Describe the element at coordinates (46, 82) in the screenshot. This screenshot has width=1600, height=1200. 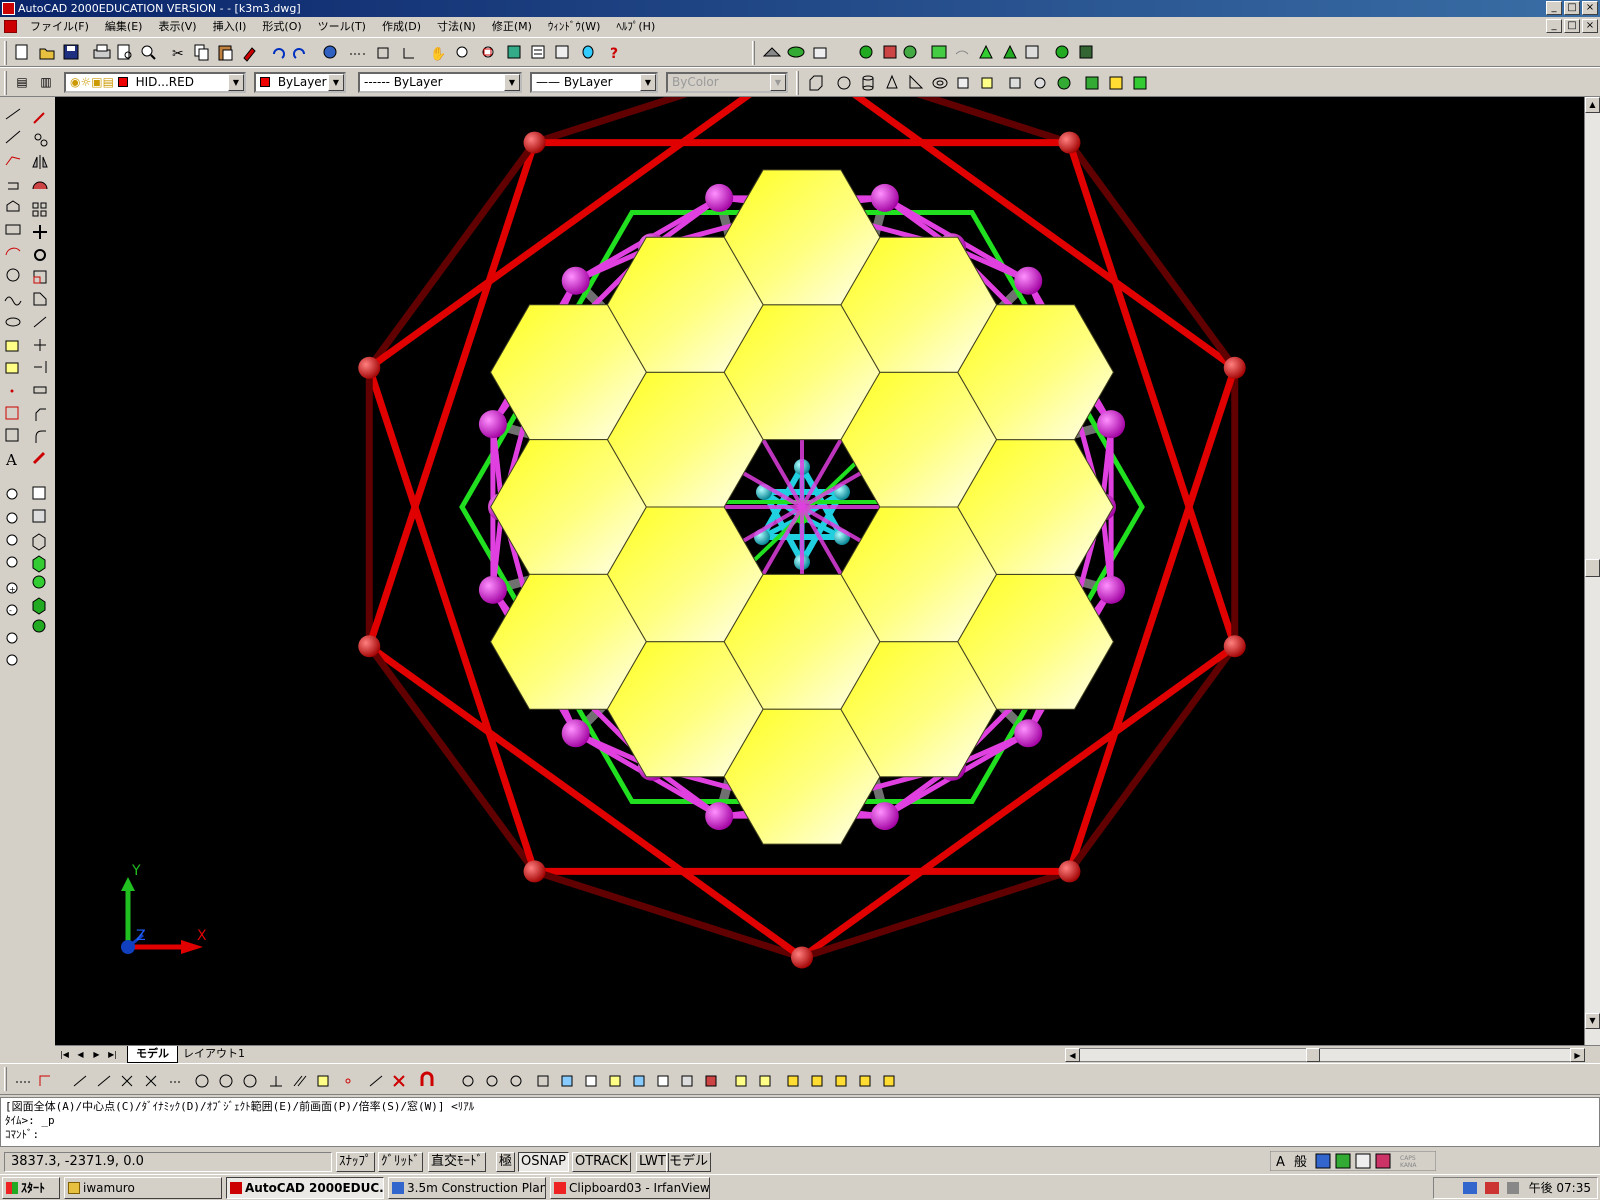
I see `layers-icon: ▥` at that location.